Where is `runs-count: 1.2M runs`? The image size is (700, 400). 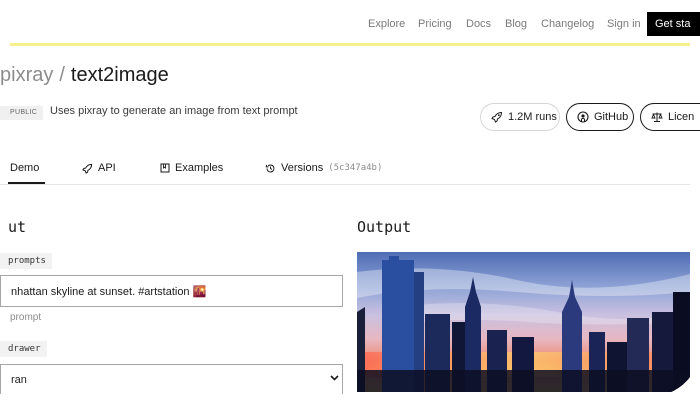 runs-count: 1.2M runs is located at coordinates (532, 117).